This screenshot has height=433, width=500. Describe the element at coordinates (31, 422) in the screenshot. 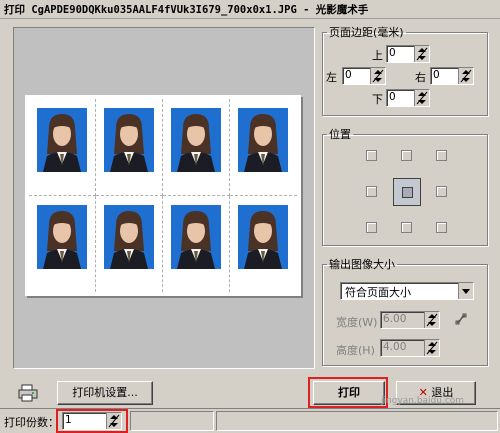

I see `copies-label: 打印份数：` at that location.